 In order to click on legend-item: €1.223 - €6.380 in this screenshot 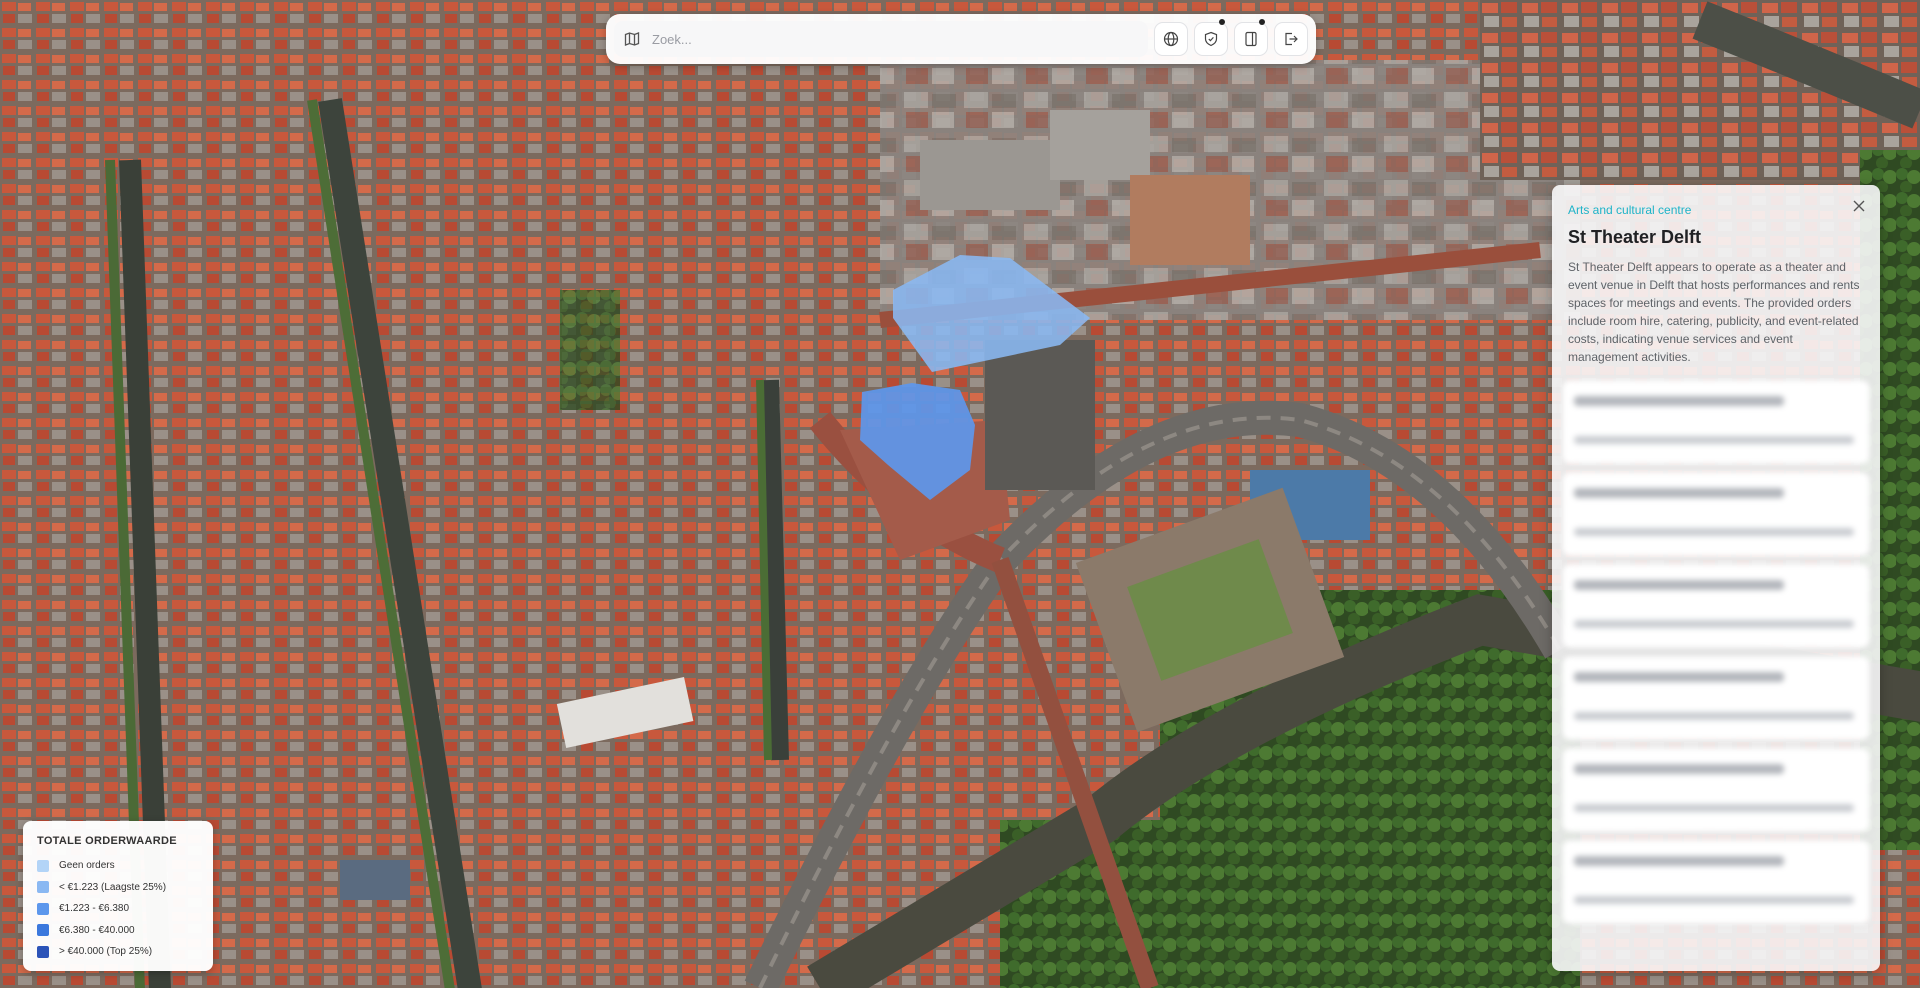, I will do `click(118, 909)`.